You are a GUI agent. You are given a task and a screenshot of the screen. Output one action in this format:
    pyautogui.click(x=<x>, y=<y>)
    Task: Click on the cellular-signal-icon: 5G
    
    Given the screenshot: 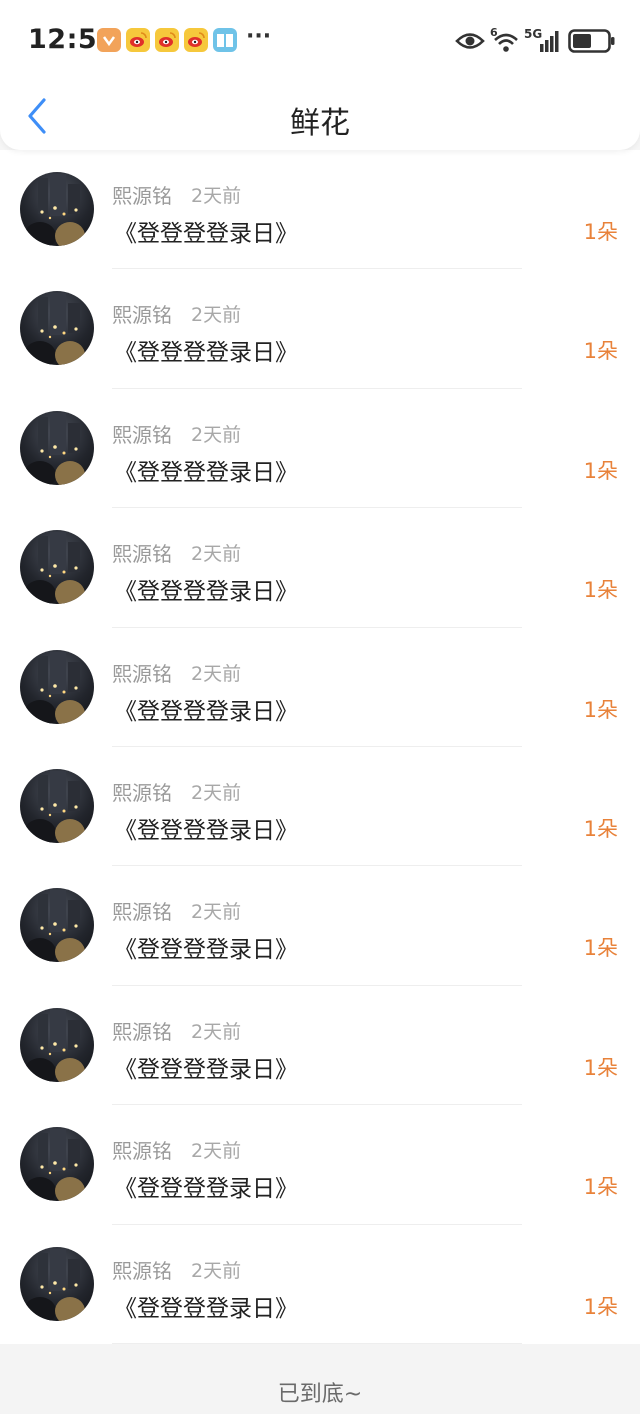 What is the action you would take?
    pyautogui.click(x=543, y=42)
    